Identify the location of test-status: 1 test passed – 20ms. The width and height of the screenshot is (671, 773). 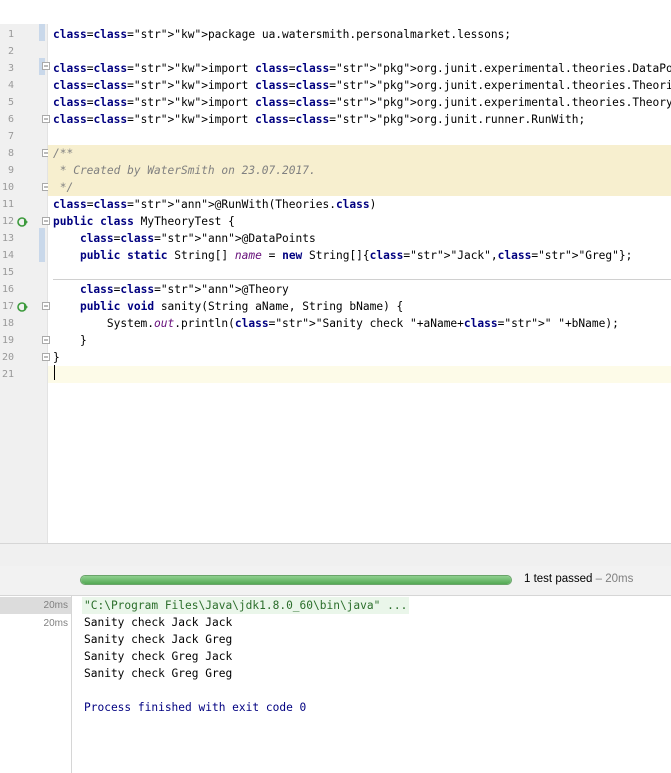
(578, 579).